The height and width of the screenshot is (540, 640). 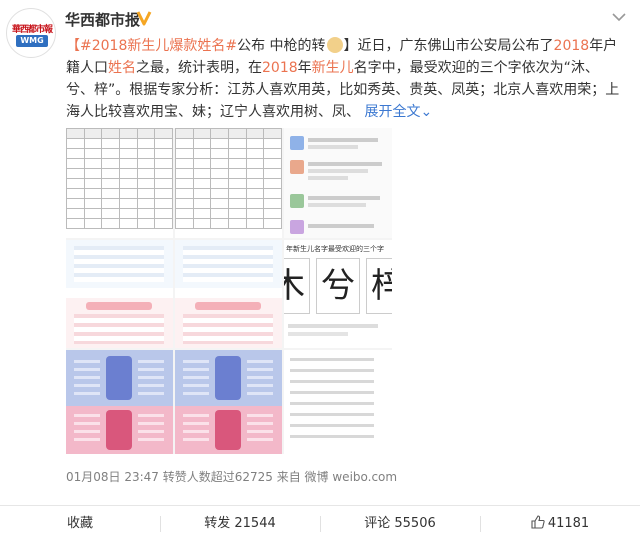 What do you see at coordinates (568, 523) in the screenshot?
I see `like-count: 41181` at bounding box center [568, 523].